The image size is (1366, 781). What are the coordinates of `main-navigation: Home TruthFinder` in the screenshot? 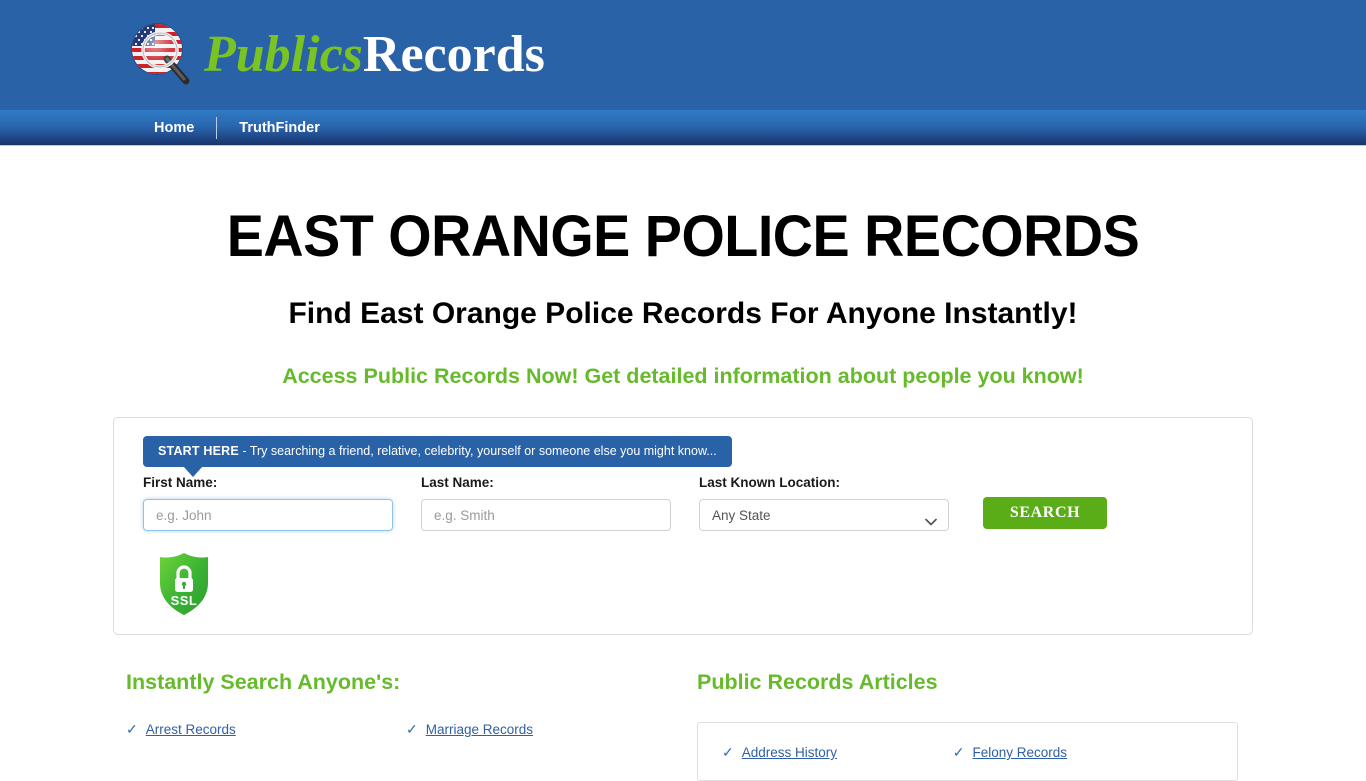 It's located at (683, 128).